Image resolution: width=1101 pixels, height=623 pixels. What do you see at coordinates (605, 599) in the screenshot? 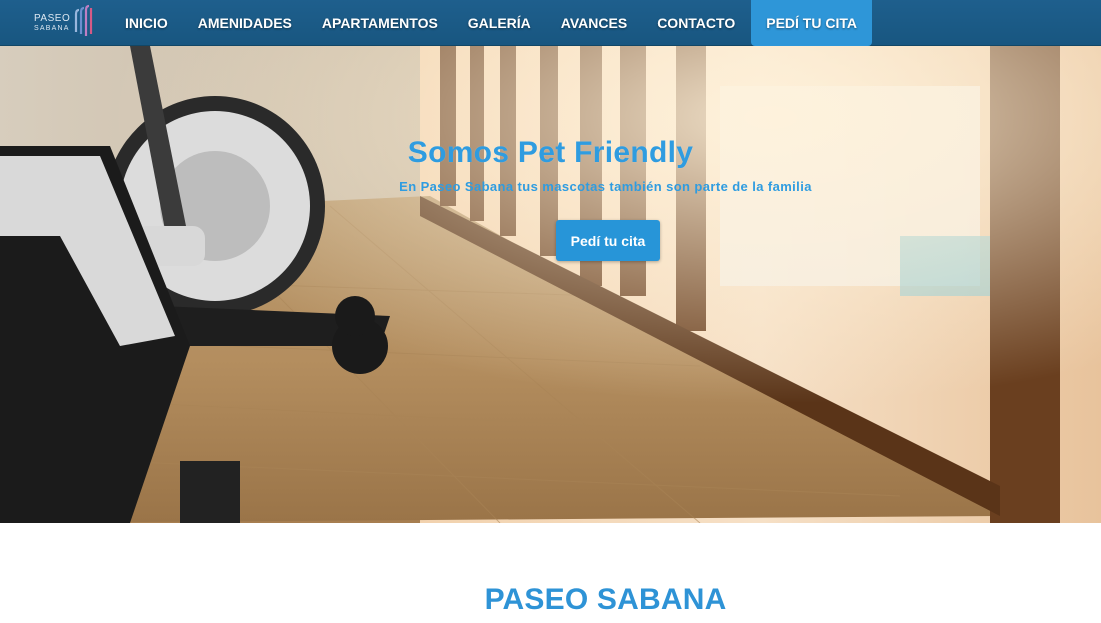
I see `section-title: PASEO SABANA` at bounding box center [605, 599].